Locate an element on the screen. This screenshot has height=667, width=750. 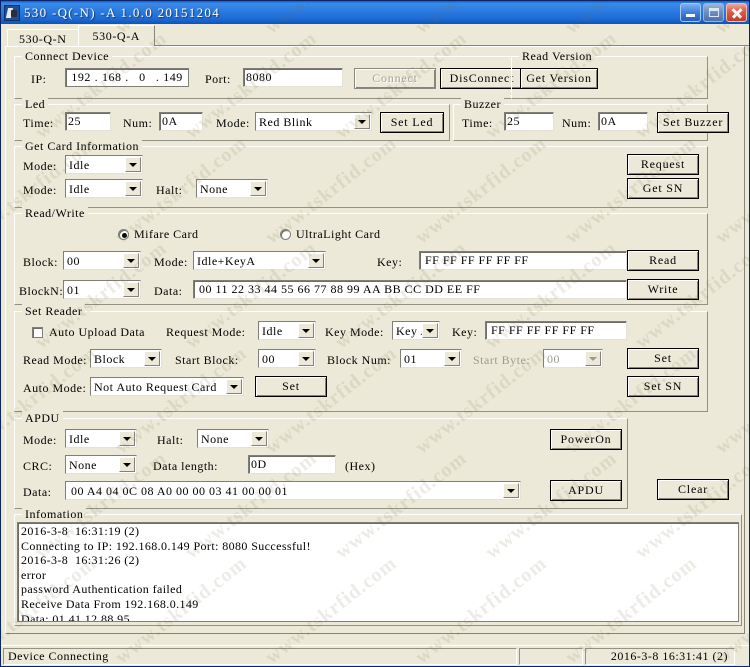
apdu-halt-select: None is located at coordinates (233, 438).